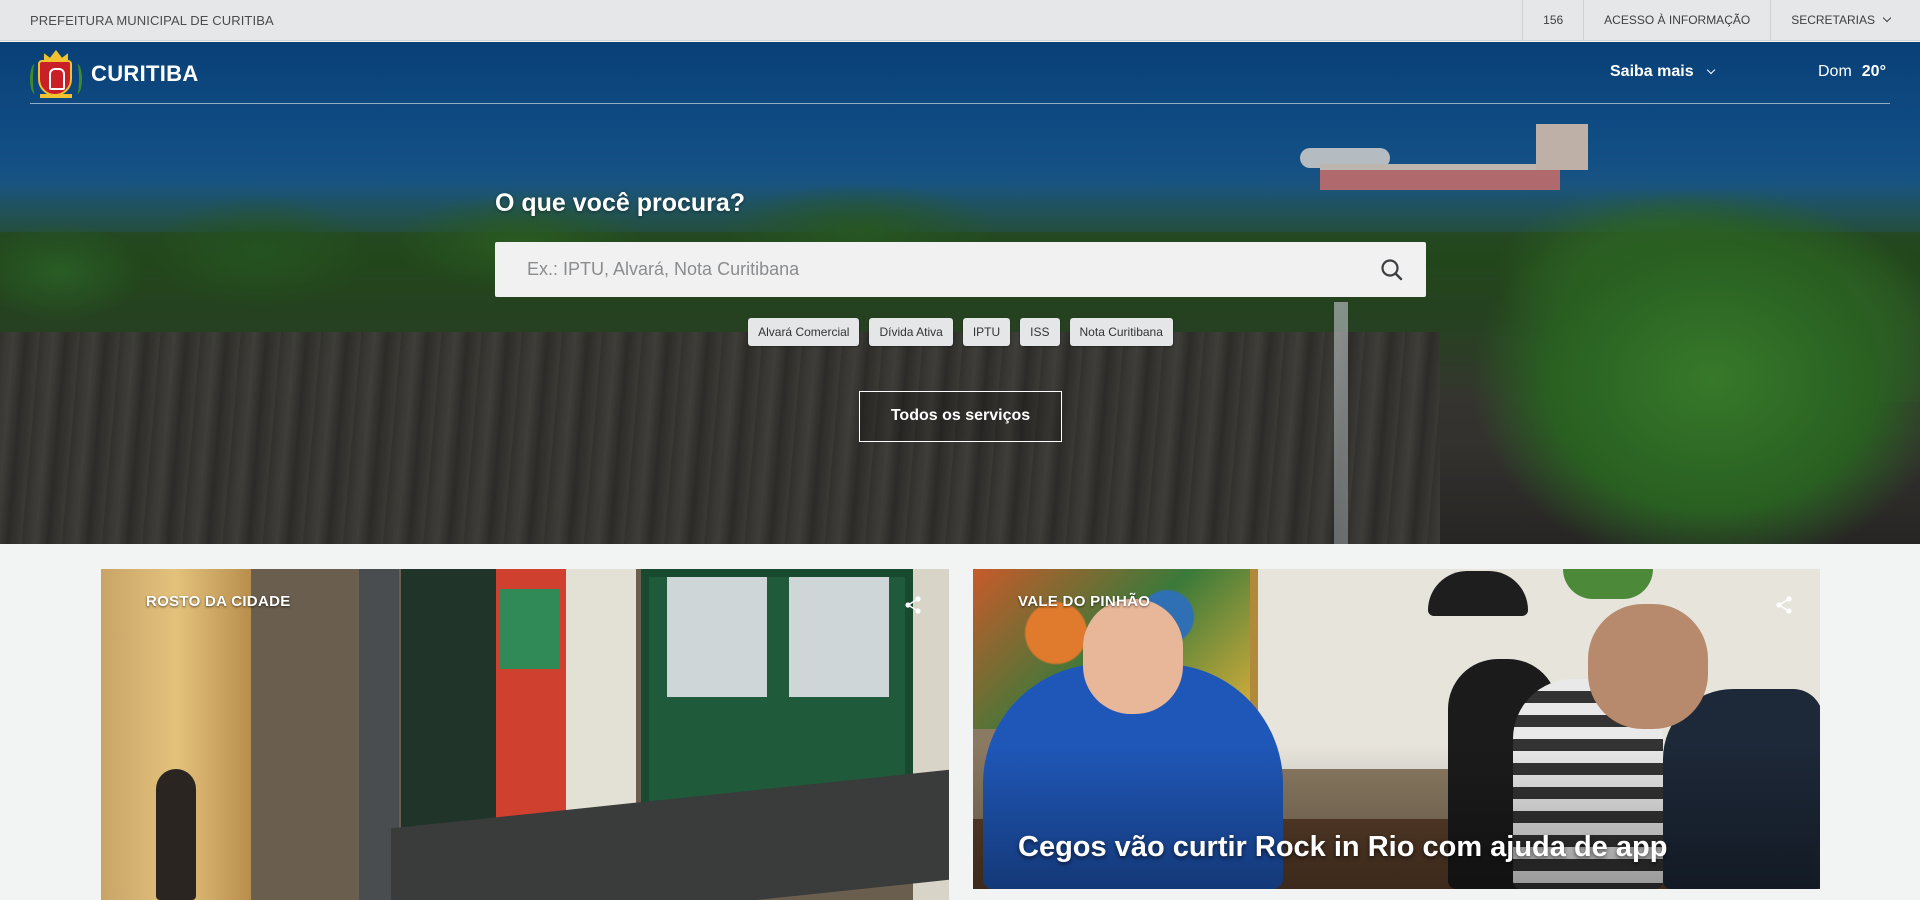 The height and width of the screenshot is (900, 1920). I want to click on card-category-tag: ROSTO DA CIDADE, so click(218, 601).